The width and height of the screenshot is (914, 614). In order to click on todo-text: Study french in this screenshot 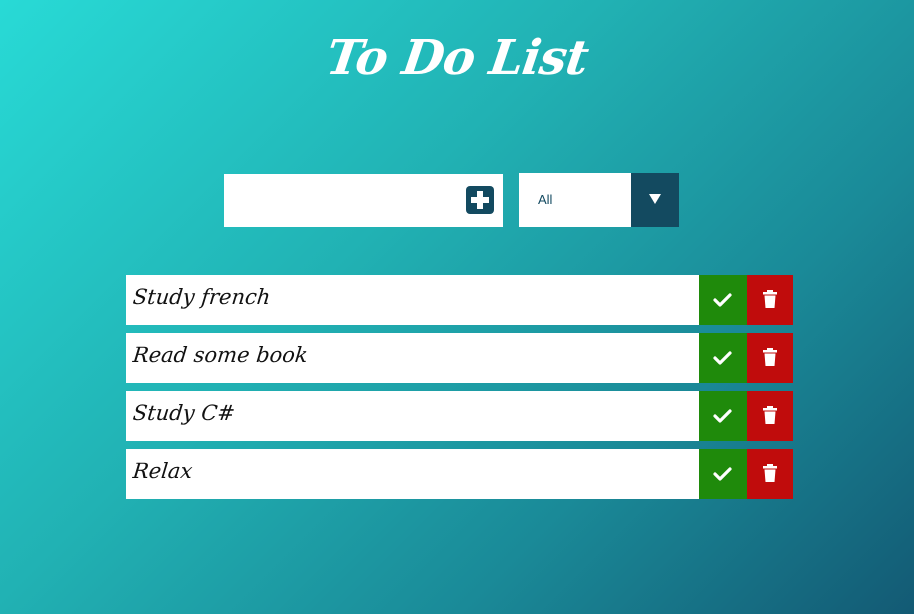, I will do `click(201, 297)`.